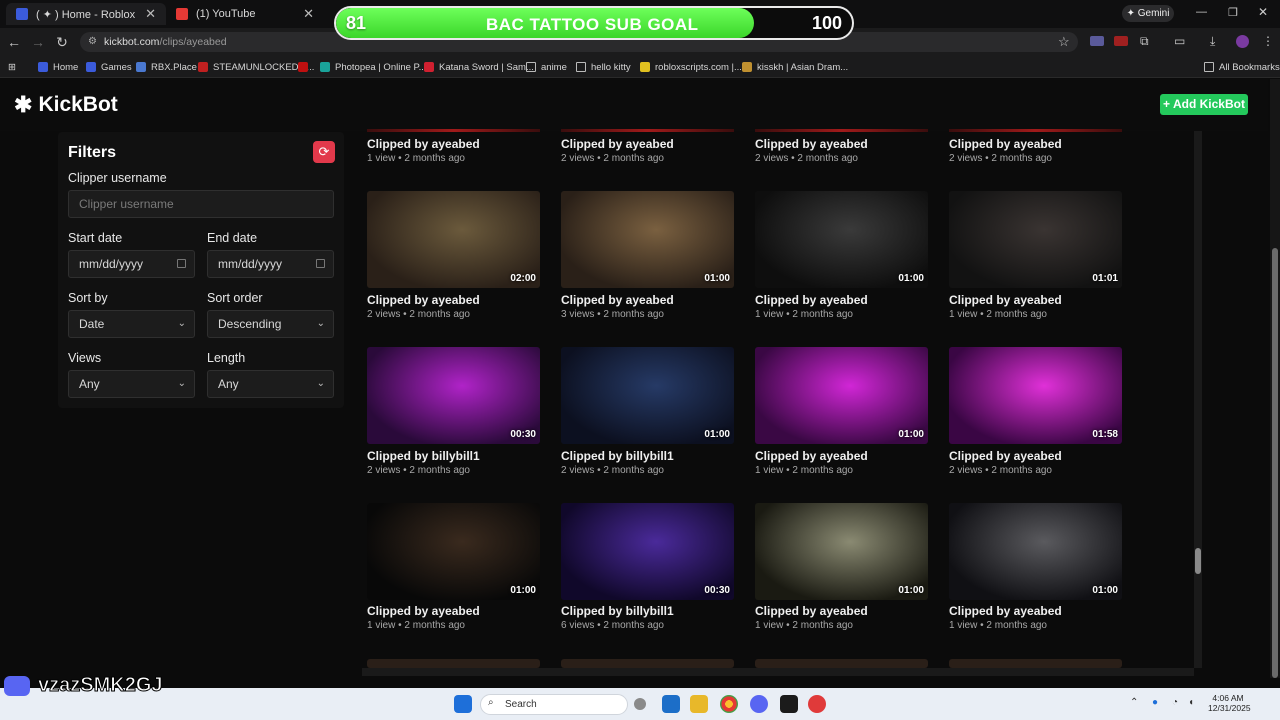 The width and height of the screenshot is (1280, 720). What do you see at coordinates (1179, 41) in the screenshot?
I see `cast-icon: ▭` at bounding box center [1179, 41].